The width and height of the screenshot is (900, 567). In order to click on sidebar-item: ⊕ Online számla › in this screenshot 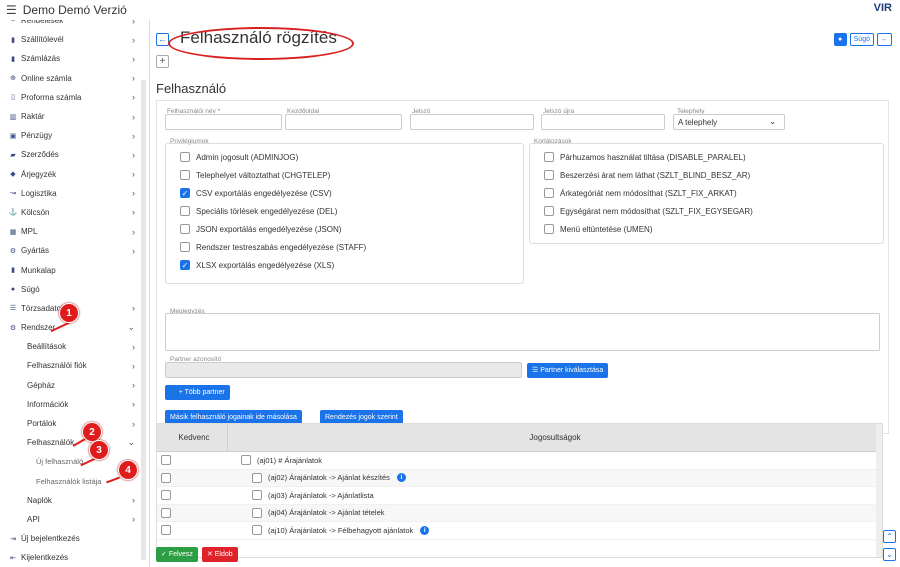, I will do `click(74, 78)`.